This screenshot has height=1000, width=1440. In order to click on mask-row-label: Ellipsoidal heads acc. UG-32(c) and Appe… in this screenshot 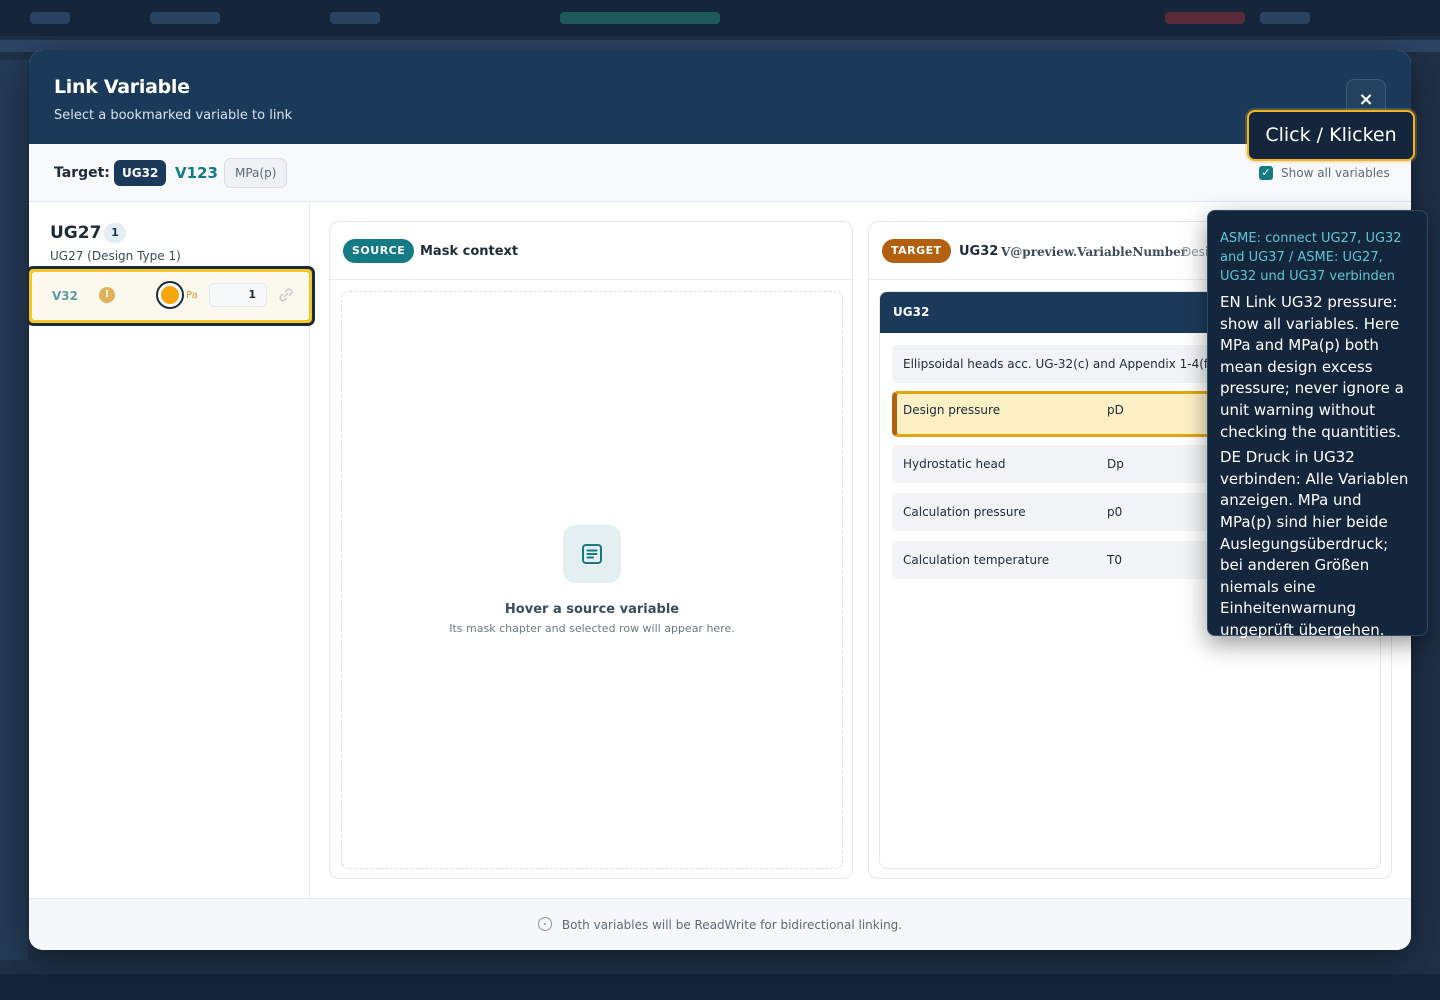, I will do `click(1058, 364)`.